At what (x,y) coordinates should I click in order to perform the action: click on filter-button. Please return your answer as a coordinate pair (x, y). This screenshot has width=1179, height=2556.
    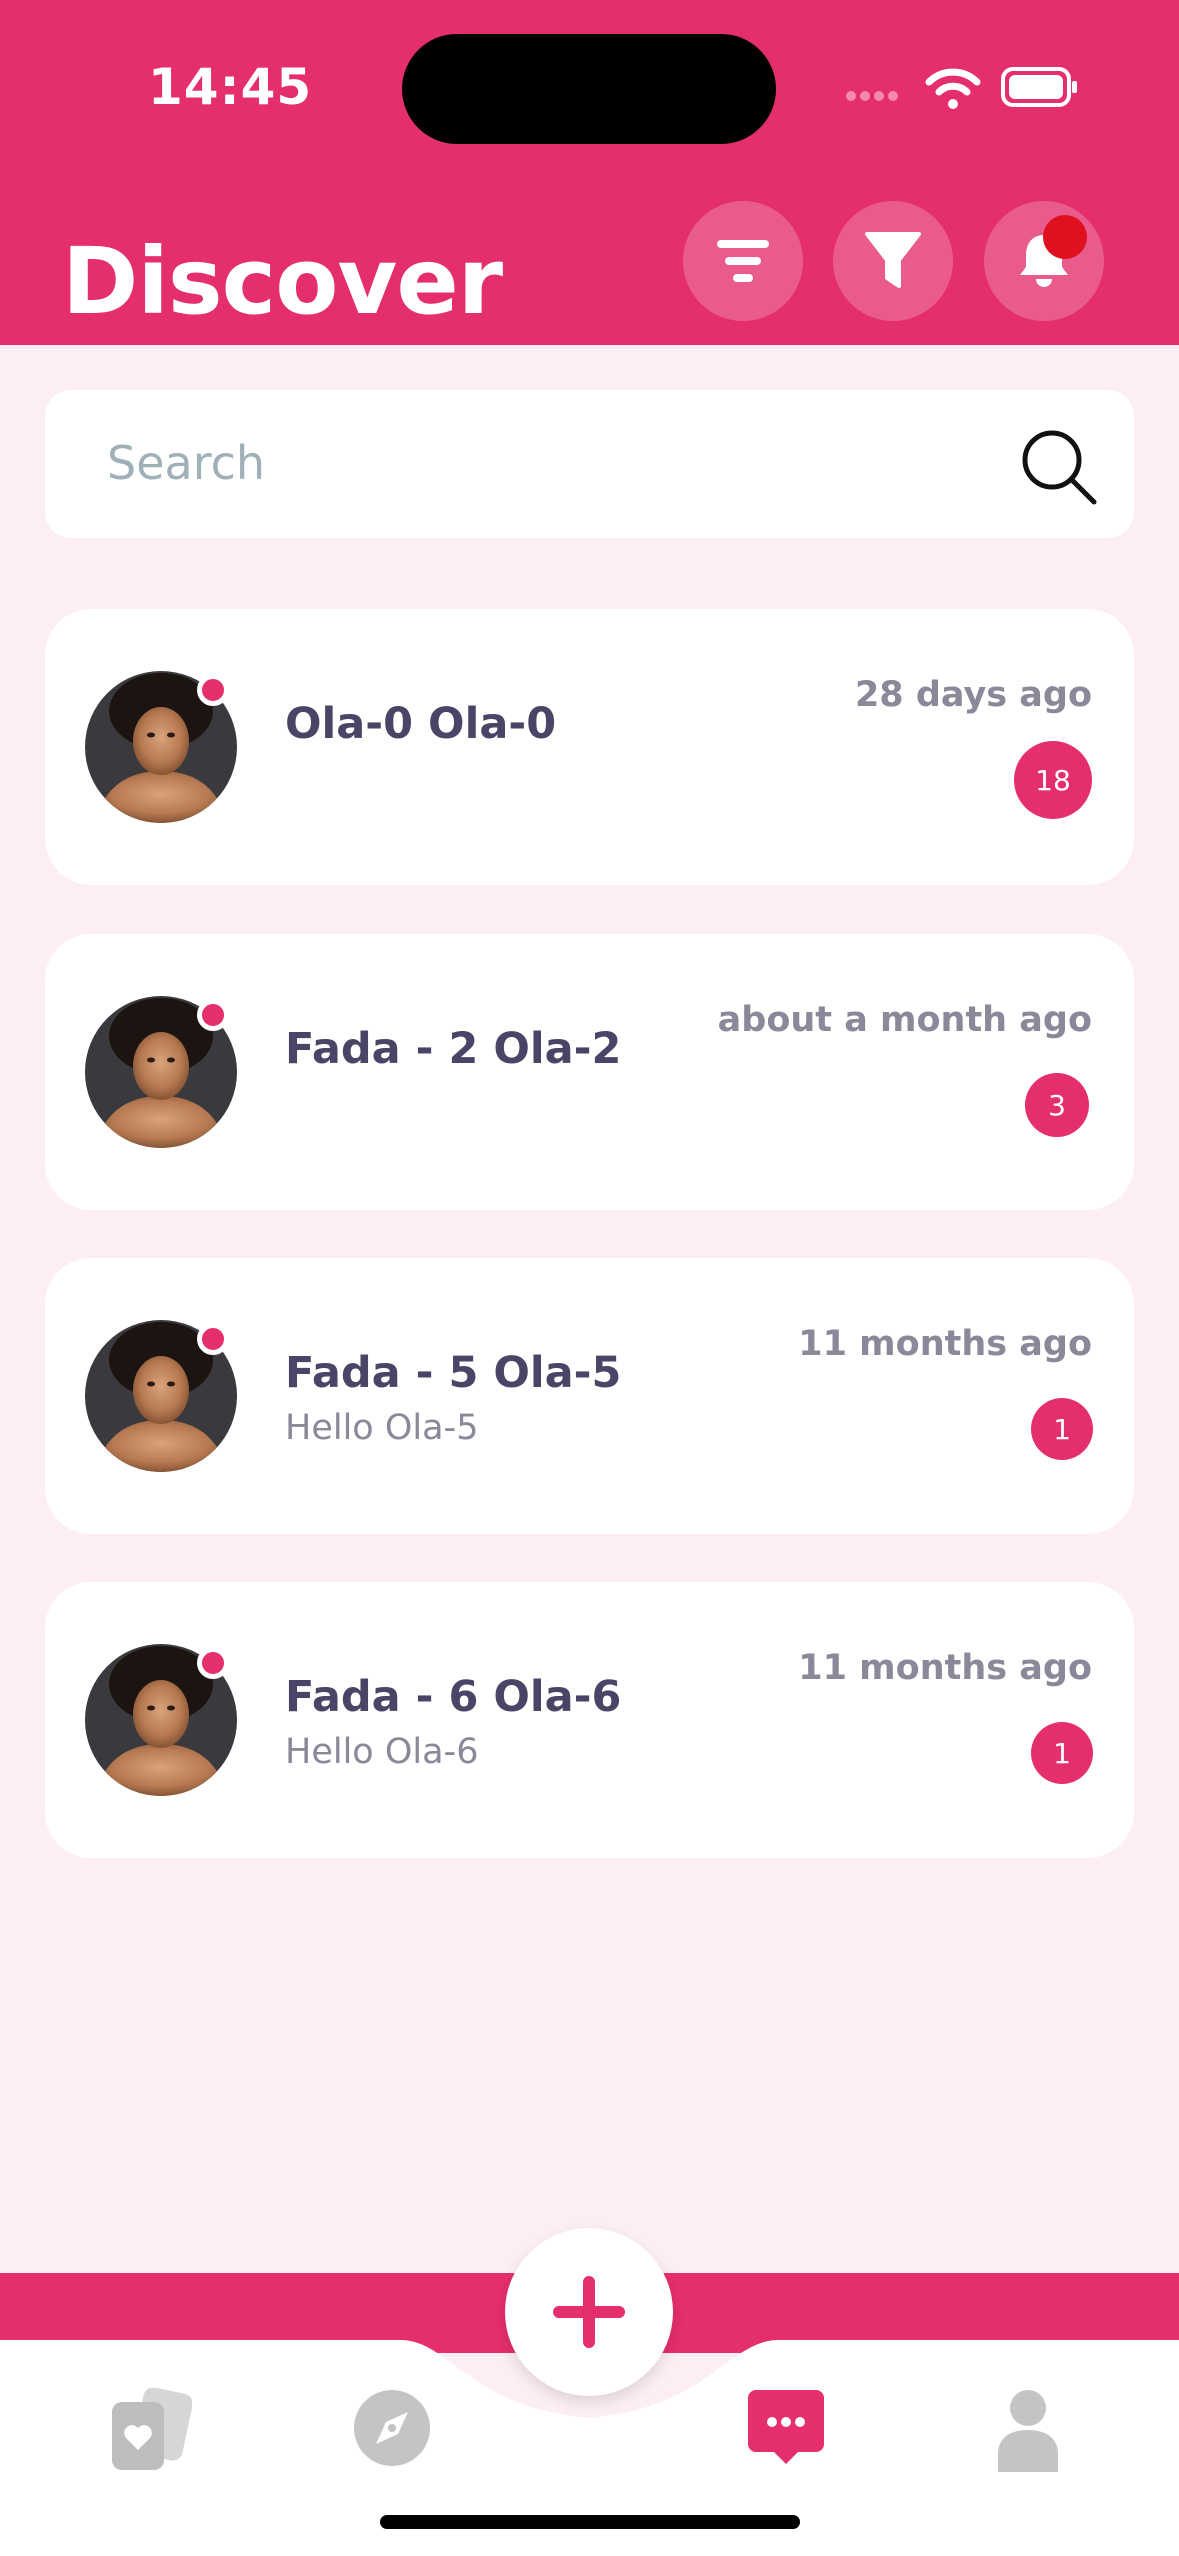
    Looking at the image, I should click on (893, 261).